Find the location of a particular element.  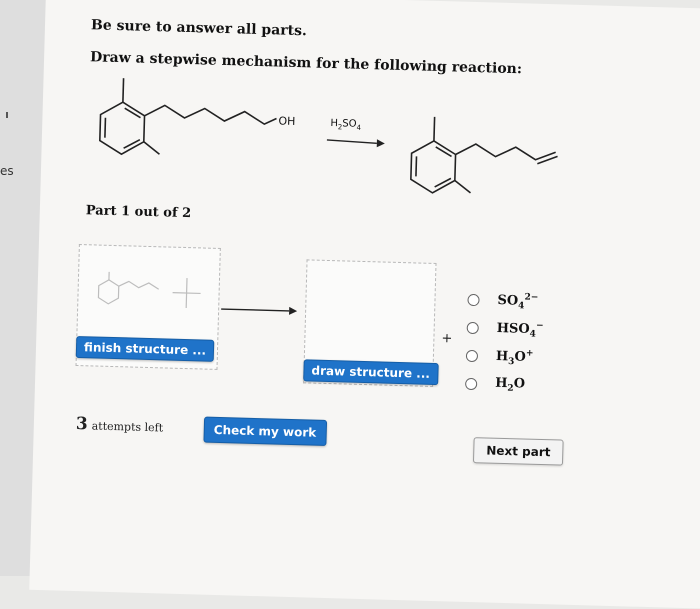

instruction-title: Be sure to answer all parts. is located at coordinates (199, 28).